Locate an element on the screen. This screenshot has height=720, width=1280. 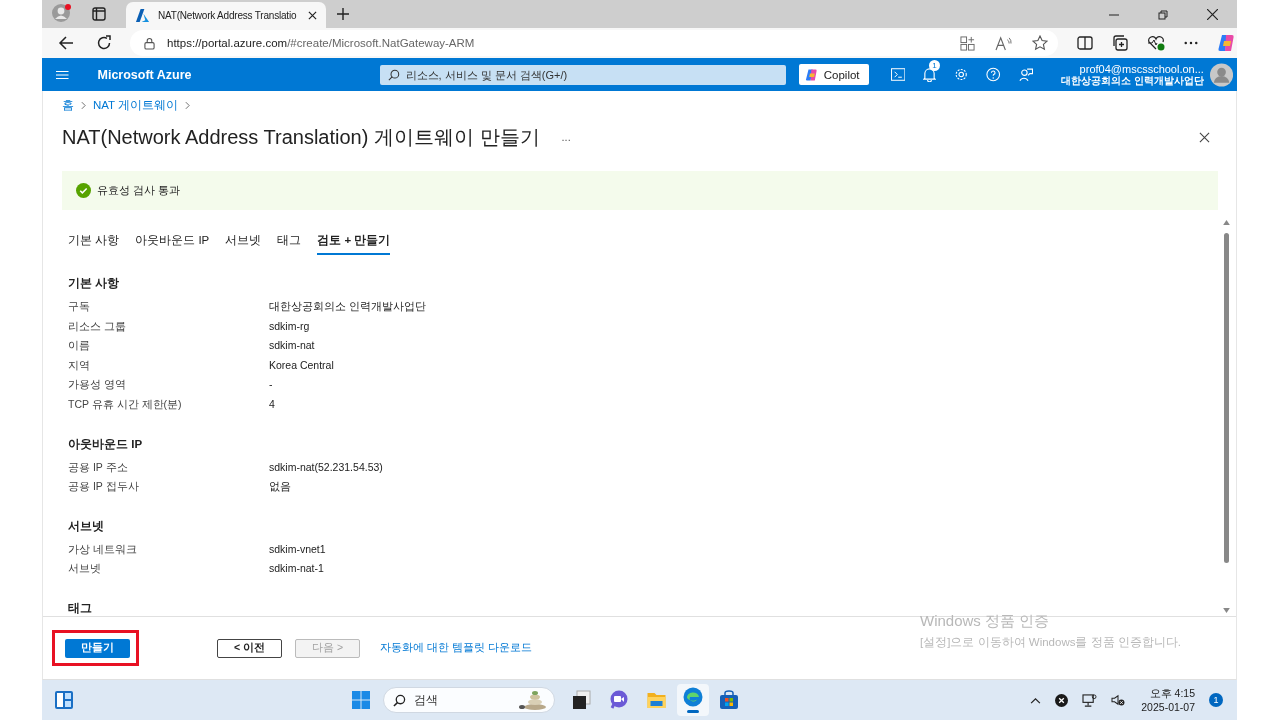
feedback-icon is located at coordinates (1026, 74).